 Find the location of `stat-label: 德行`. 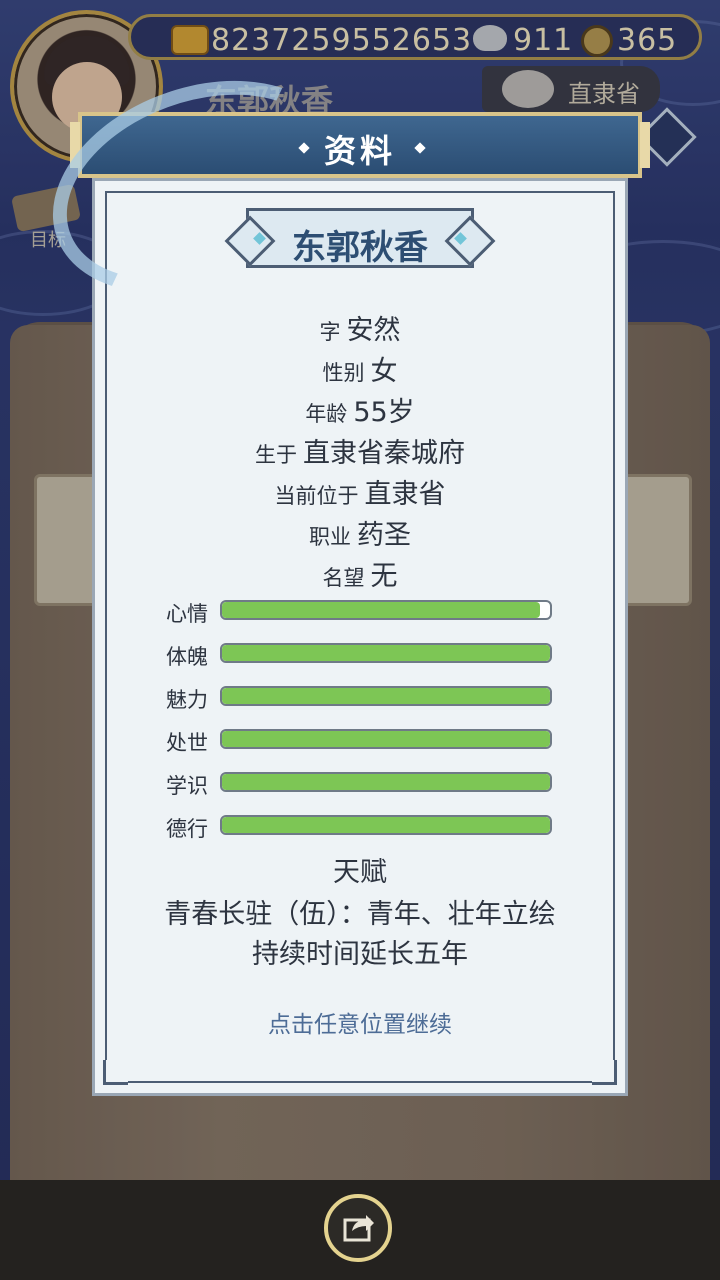

stat-label: 德行 is located at coordinates (187, 829).